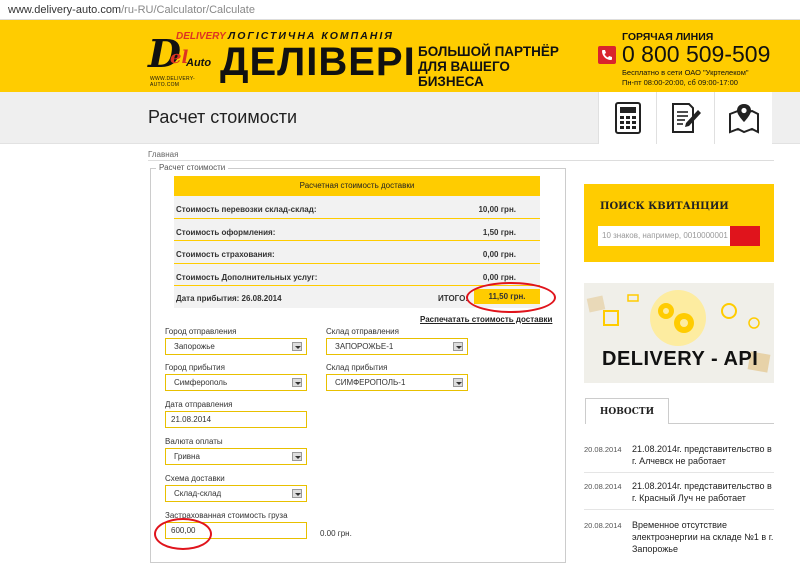  I want to click on breadcrumb-divider, so click(461, 160).